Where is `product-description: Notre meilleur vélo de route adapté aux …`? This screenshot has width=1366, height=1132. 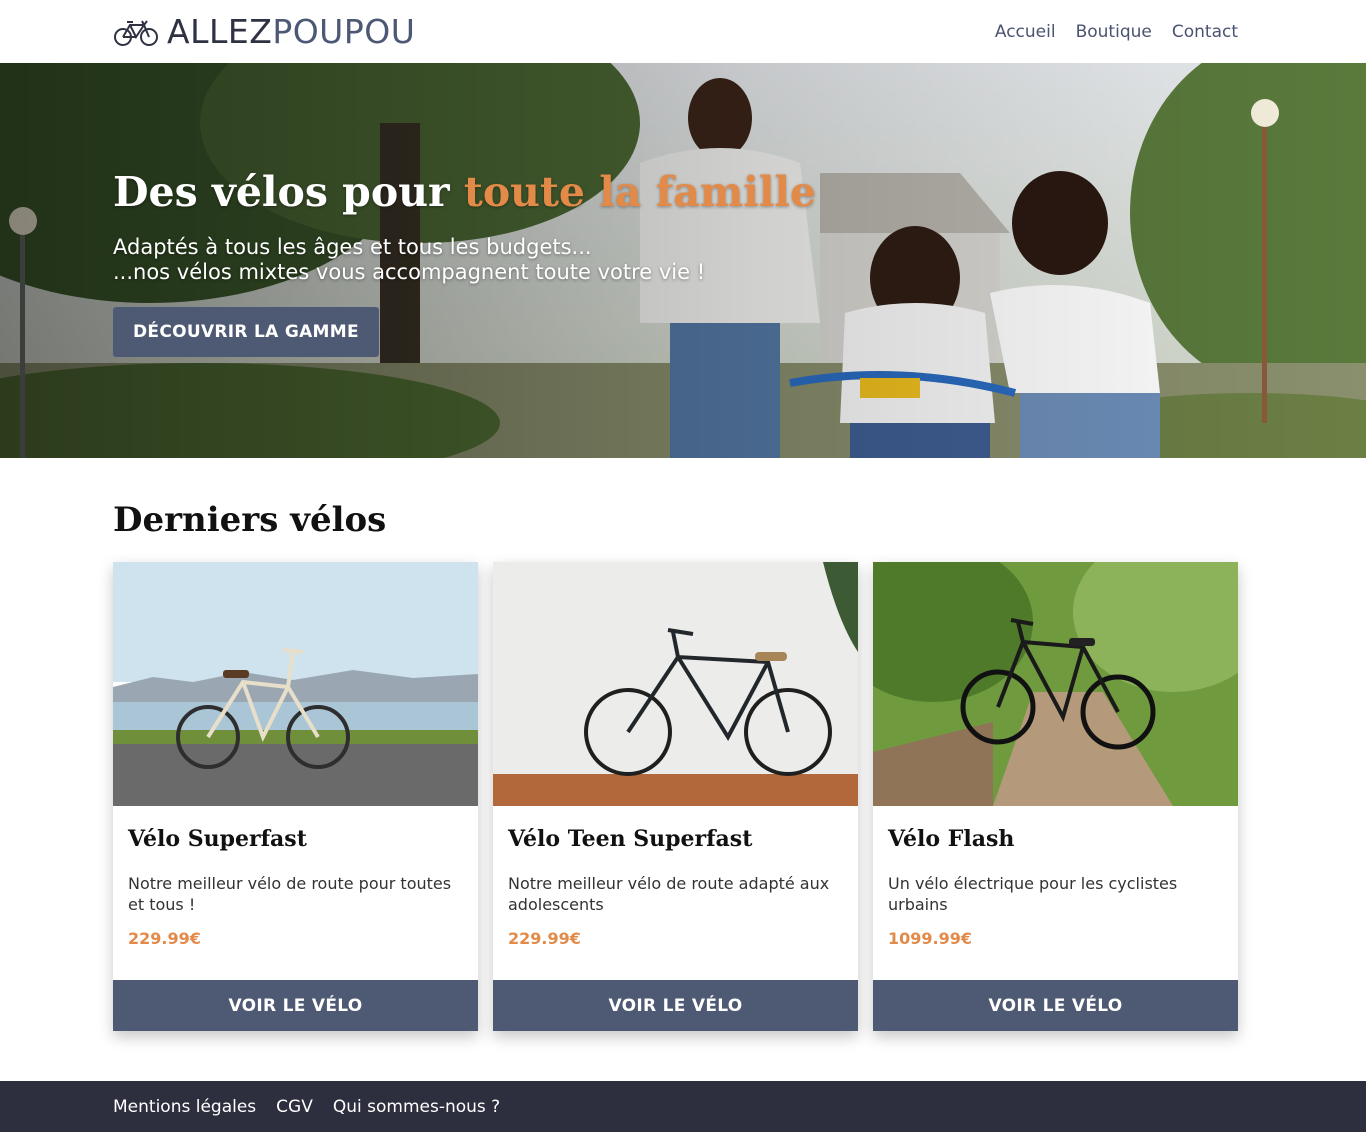 product-description: Notre meilleur vélo de route adapté aux … is located at coordinates (669, 894).